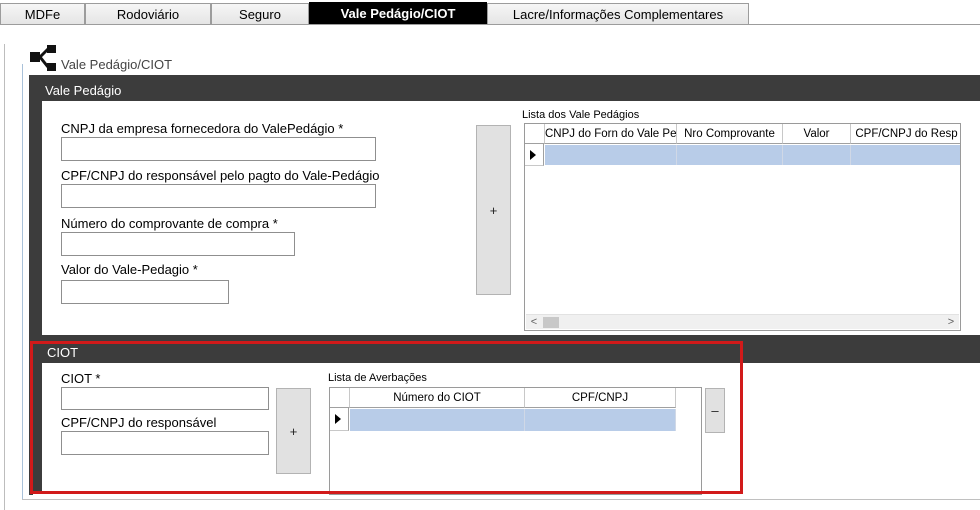 Image resolution: width=980 pixels, height=510 pixels. What do you see at coordinates (145, 292) in the screenshot?
I see `valor-vale-pedagio-input` at bounding box center [145, 292].